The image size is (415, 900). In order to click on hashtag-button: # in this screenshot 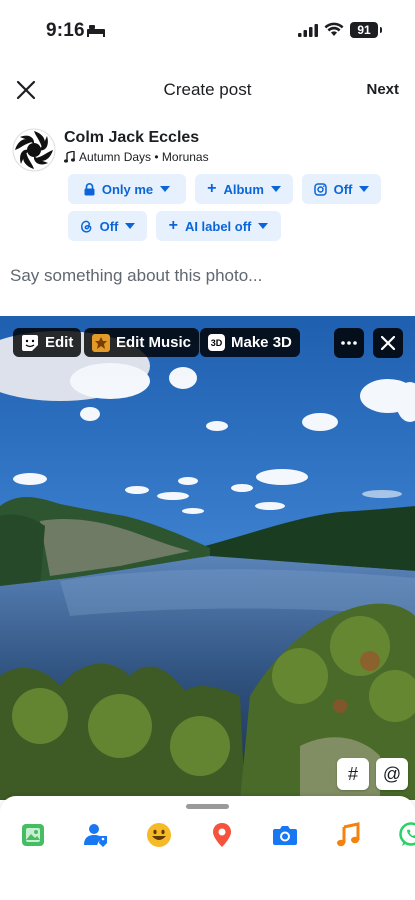, I will do `click(353, 774)`.